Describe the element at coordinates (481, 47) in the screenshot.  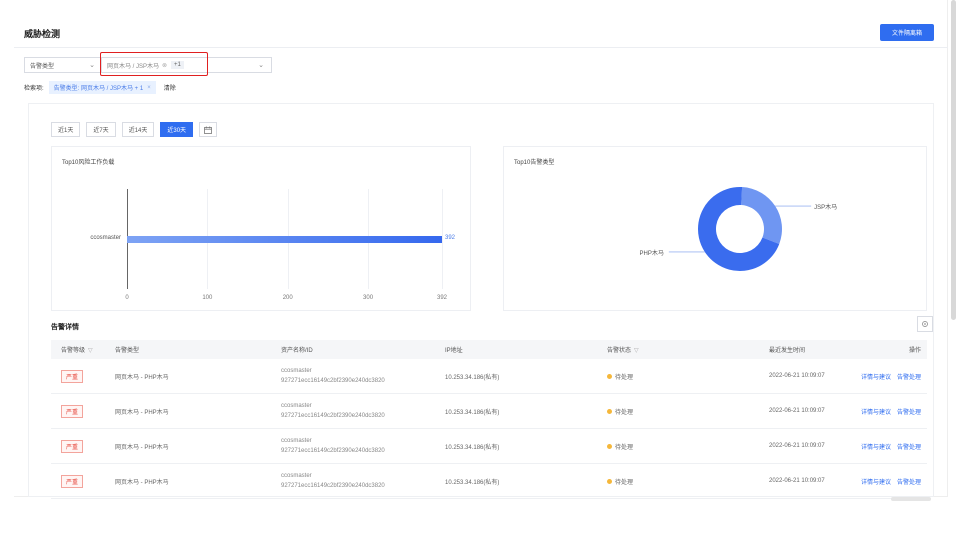
I see `divider` at that location.